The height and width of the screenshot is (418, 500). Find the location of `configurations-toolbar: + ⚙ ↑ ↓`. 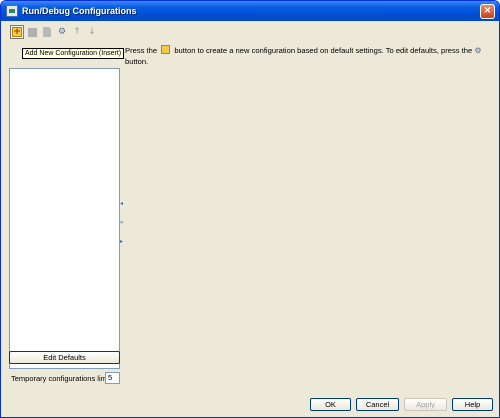

configurations-toolbar: + ⚙ ↑ ↓ is located at coordinates (55, 32).